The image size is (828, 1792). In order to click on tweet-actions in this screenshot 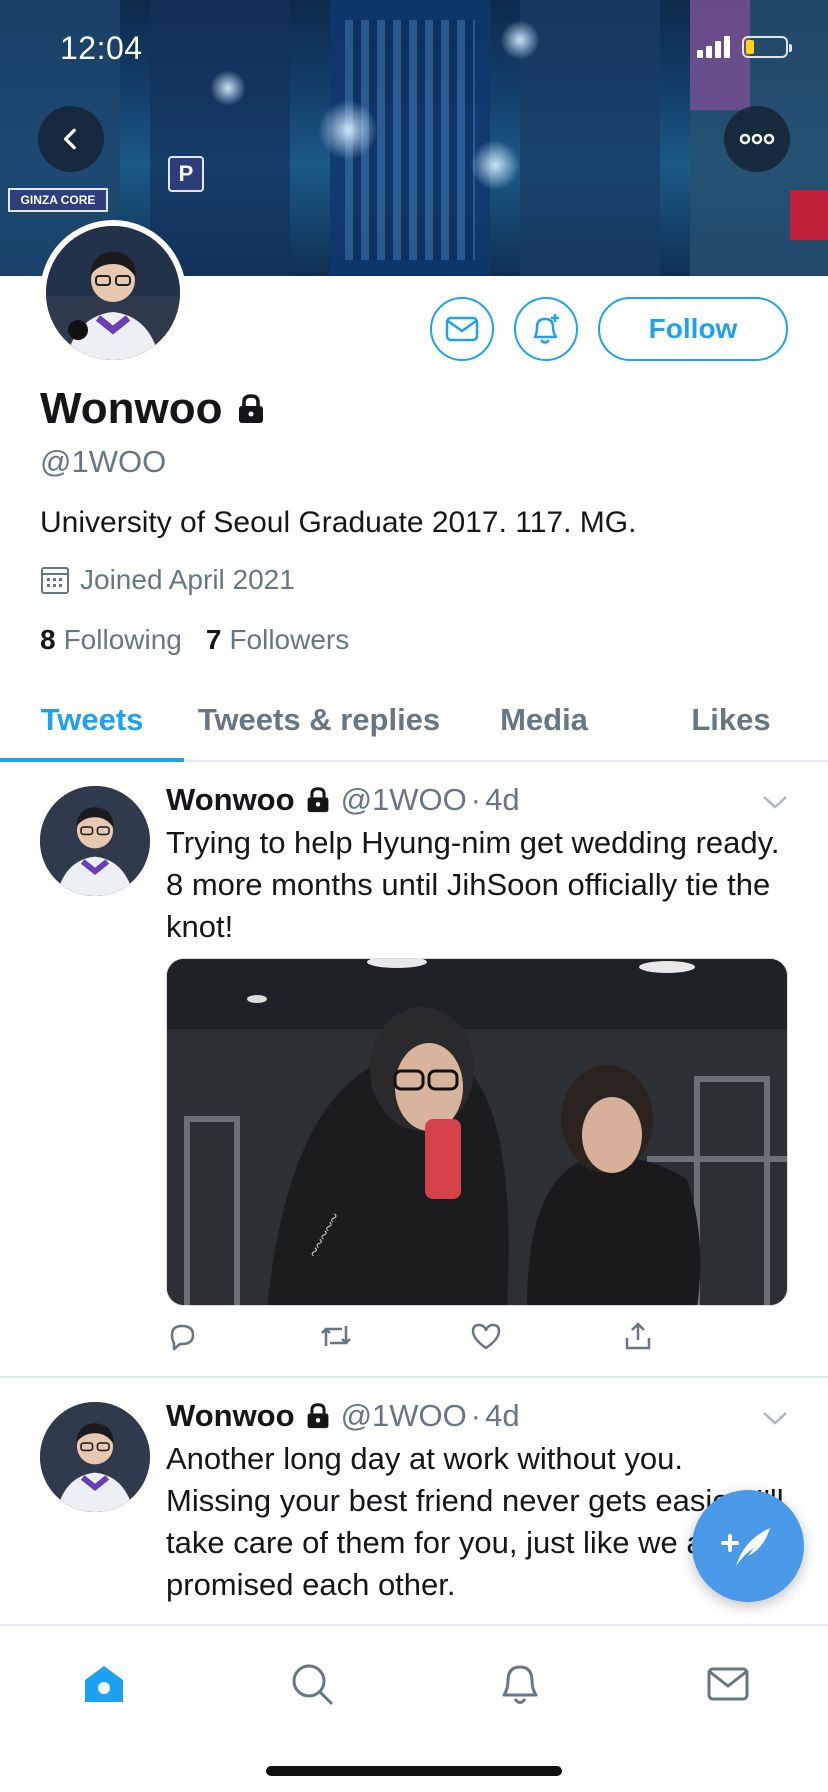, I will do `click(470, 1336)`.